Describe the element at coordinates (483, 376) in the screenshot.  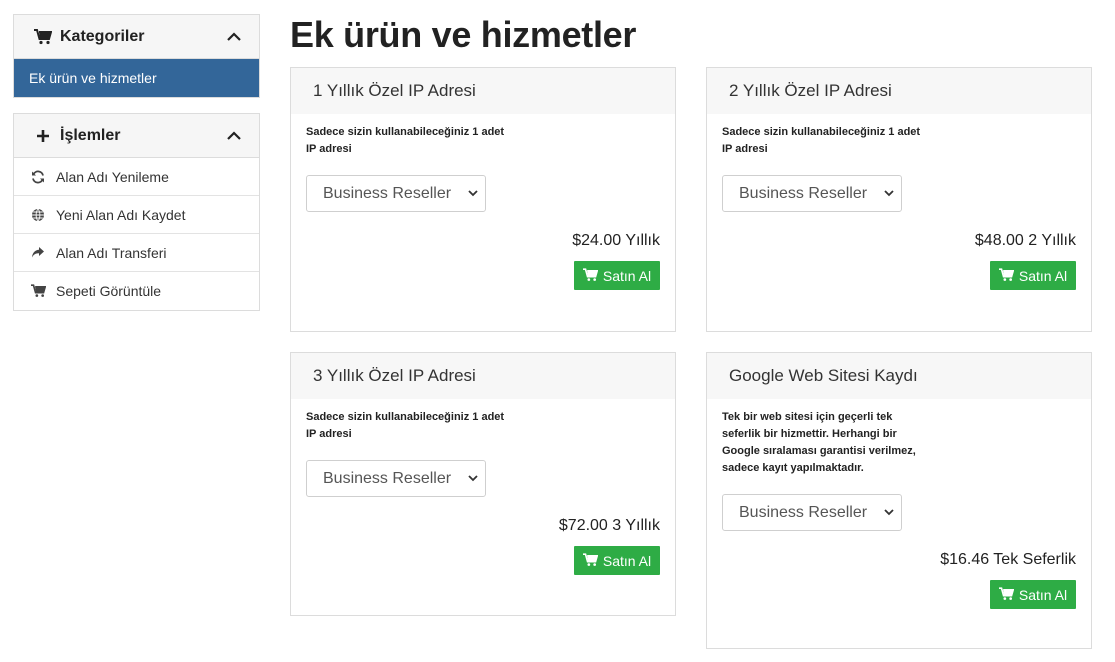
I see `product-name: 3 Yıllık Özel IP Adresi` at that location.